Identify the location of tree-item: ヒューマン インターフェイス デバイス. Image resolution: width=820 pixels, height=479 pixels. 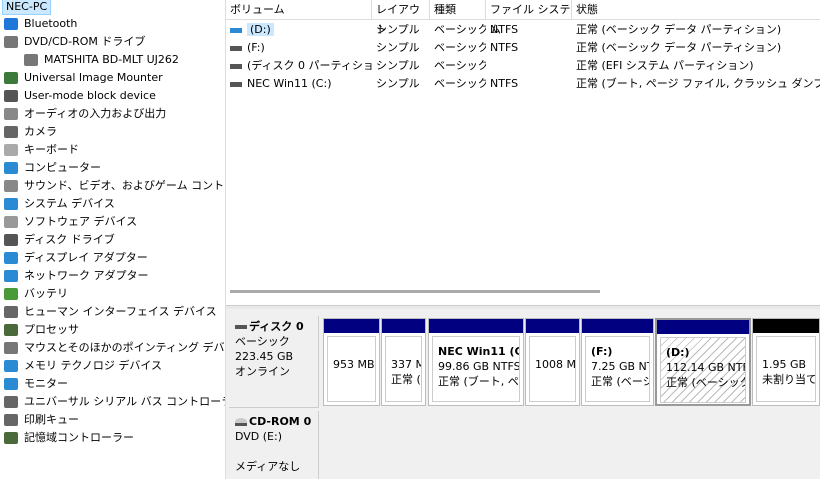
(110, 312).